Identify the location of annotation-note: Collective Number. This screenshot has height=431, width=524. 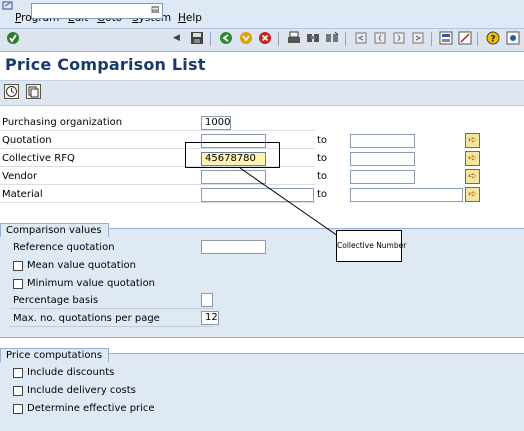
(371, 246).